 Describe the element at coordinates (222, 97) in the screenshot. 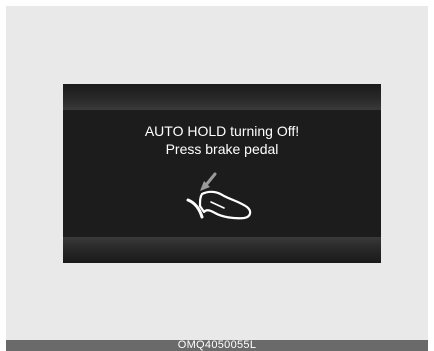

I see `display-top-band` at that location.